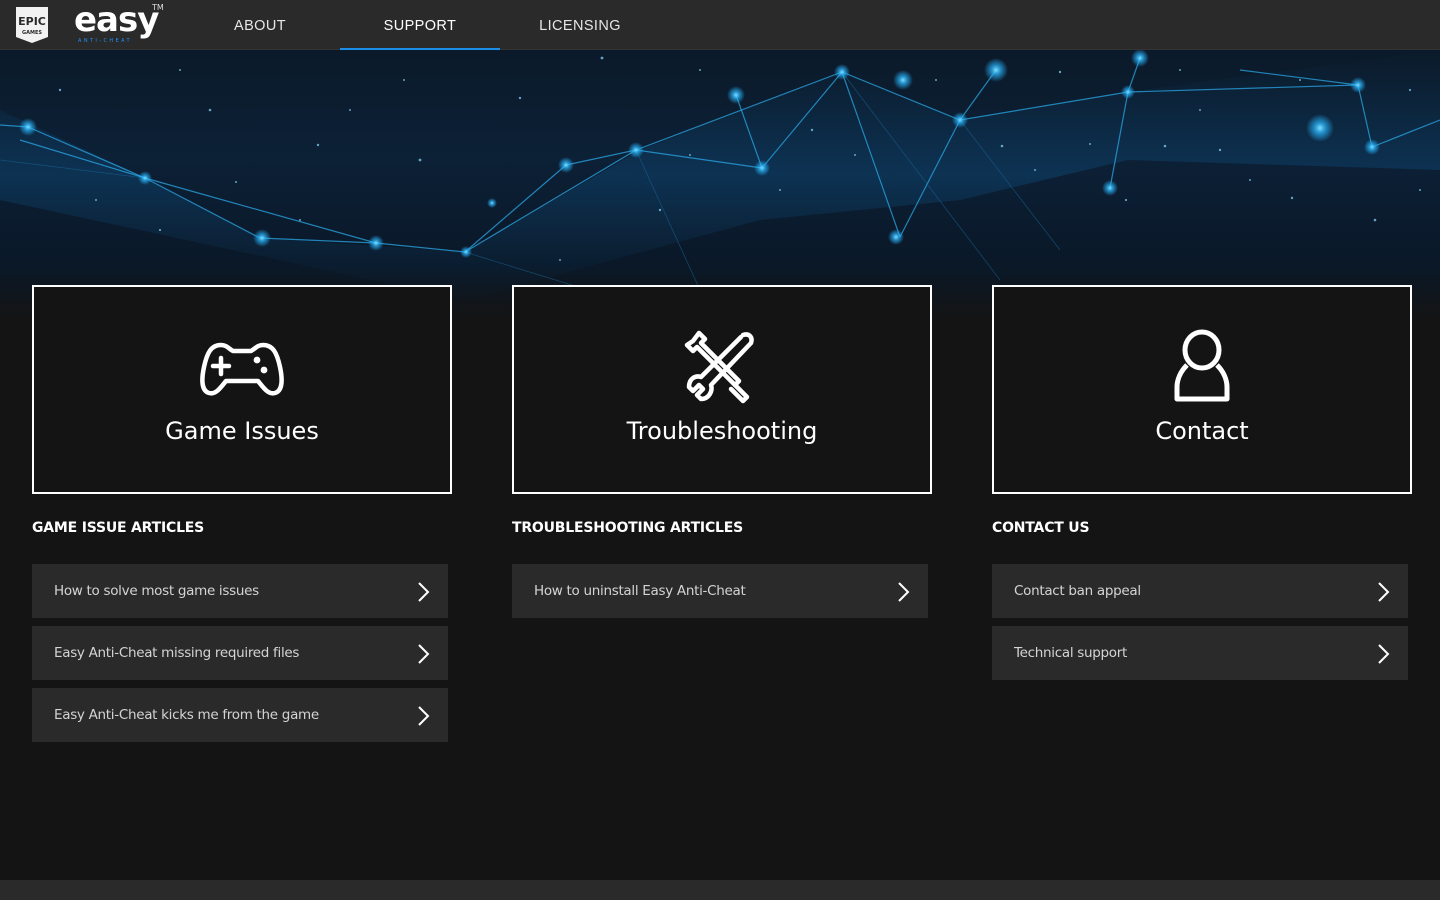 This screenshot has height=900, width=1440. I want to click on logo-trademark: TM, so click(158, 7).